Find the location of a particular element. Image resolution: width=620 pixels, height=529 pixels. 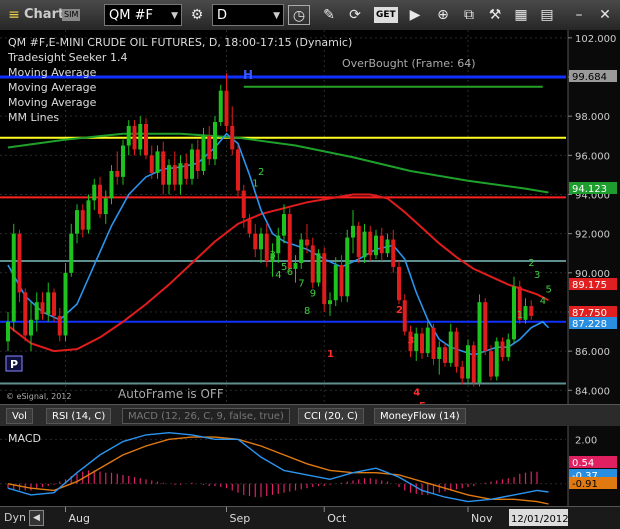

pencil-icon: ✎ is located at coordinates (329, 15).